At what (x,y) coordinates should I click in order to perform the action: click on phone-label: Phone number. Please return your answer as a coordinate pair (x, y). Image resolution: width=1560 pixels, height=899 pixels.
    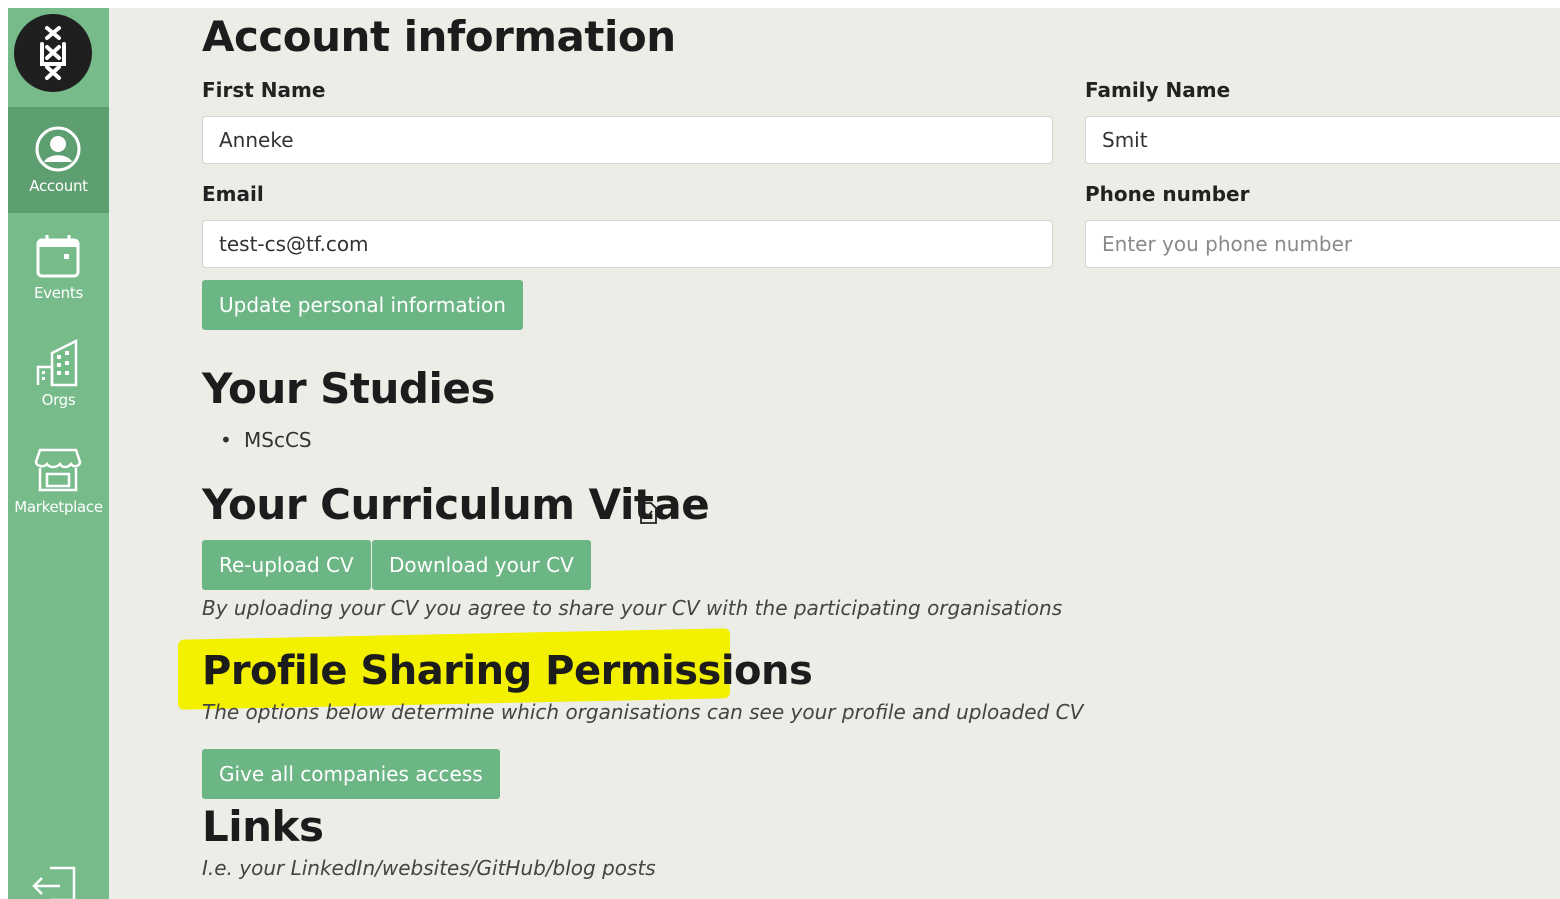
    Looking at the image, I should click on (1167, 194).